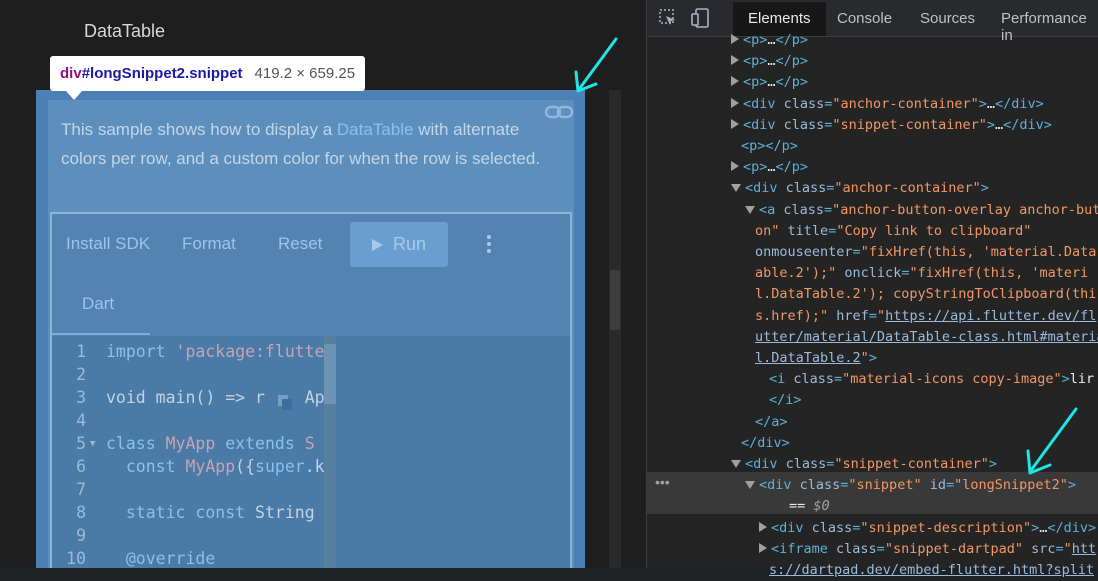  Describe the element at coordinates (615, 300) in the screenshot. I see `page-scrollbar-thumb` at that location.